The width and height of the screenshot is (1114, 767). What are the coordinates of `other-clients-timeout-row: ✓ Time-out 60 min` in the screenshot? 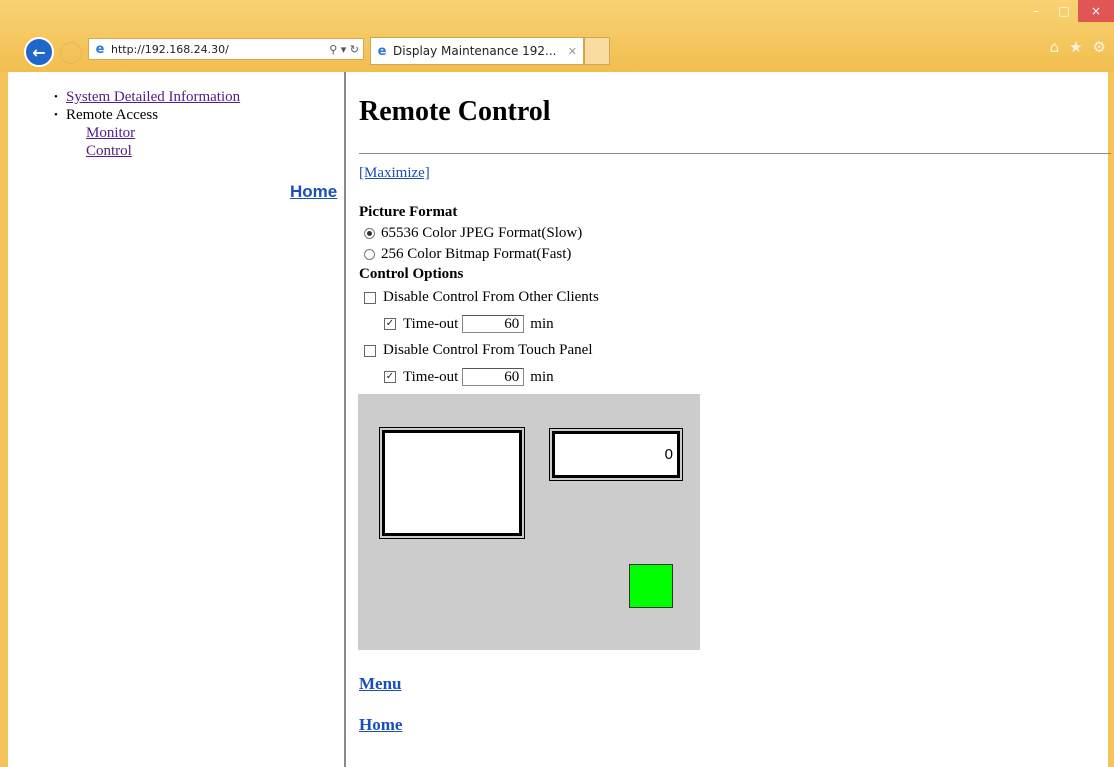 It's located at (469, 324).